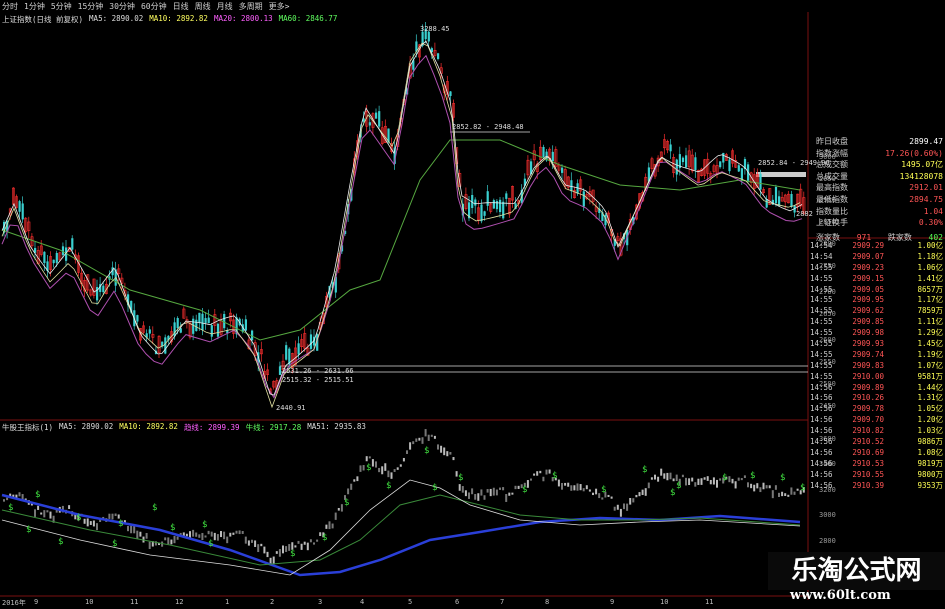 Image resolution: width=945 pixels, height=609 pixels. I want to click on tick-row: 14:55 2910.00 9581万, so click(876, 377).